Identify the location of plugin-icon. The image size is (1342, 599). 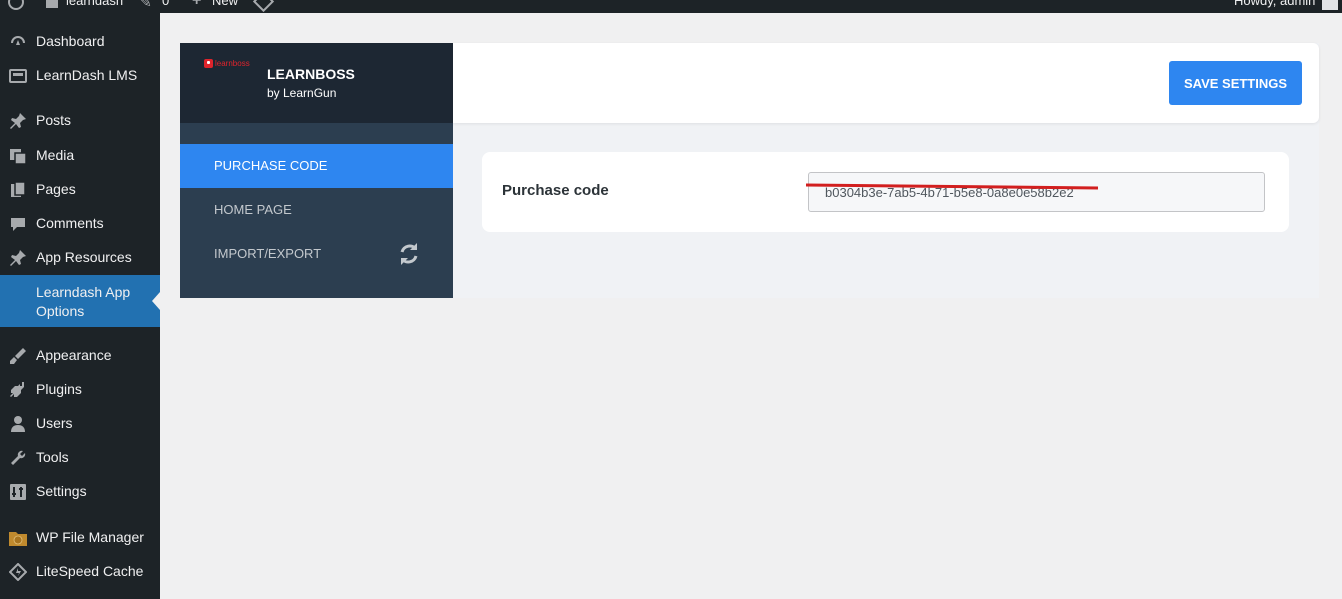
(18, 390).